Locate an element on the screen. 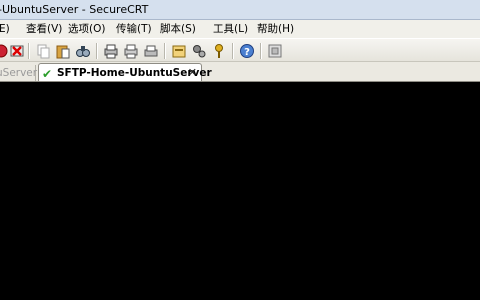 This screenshot has width=480, height=300. keymap-icon is located at coordinates (219, 51).